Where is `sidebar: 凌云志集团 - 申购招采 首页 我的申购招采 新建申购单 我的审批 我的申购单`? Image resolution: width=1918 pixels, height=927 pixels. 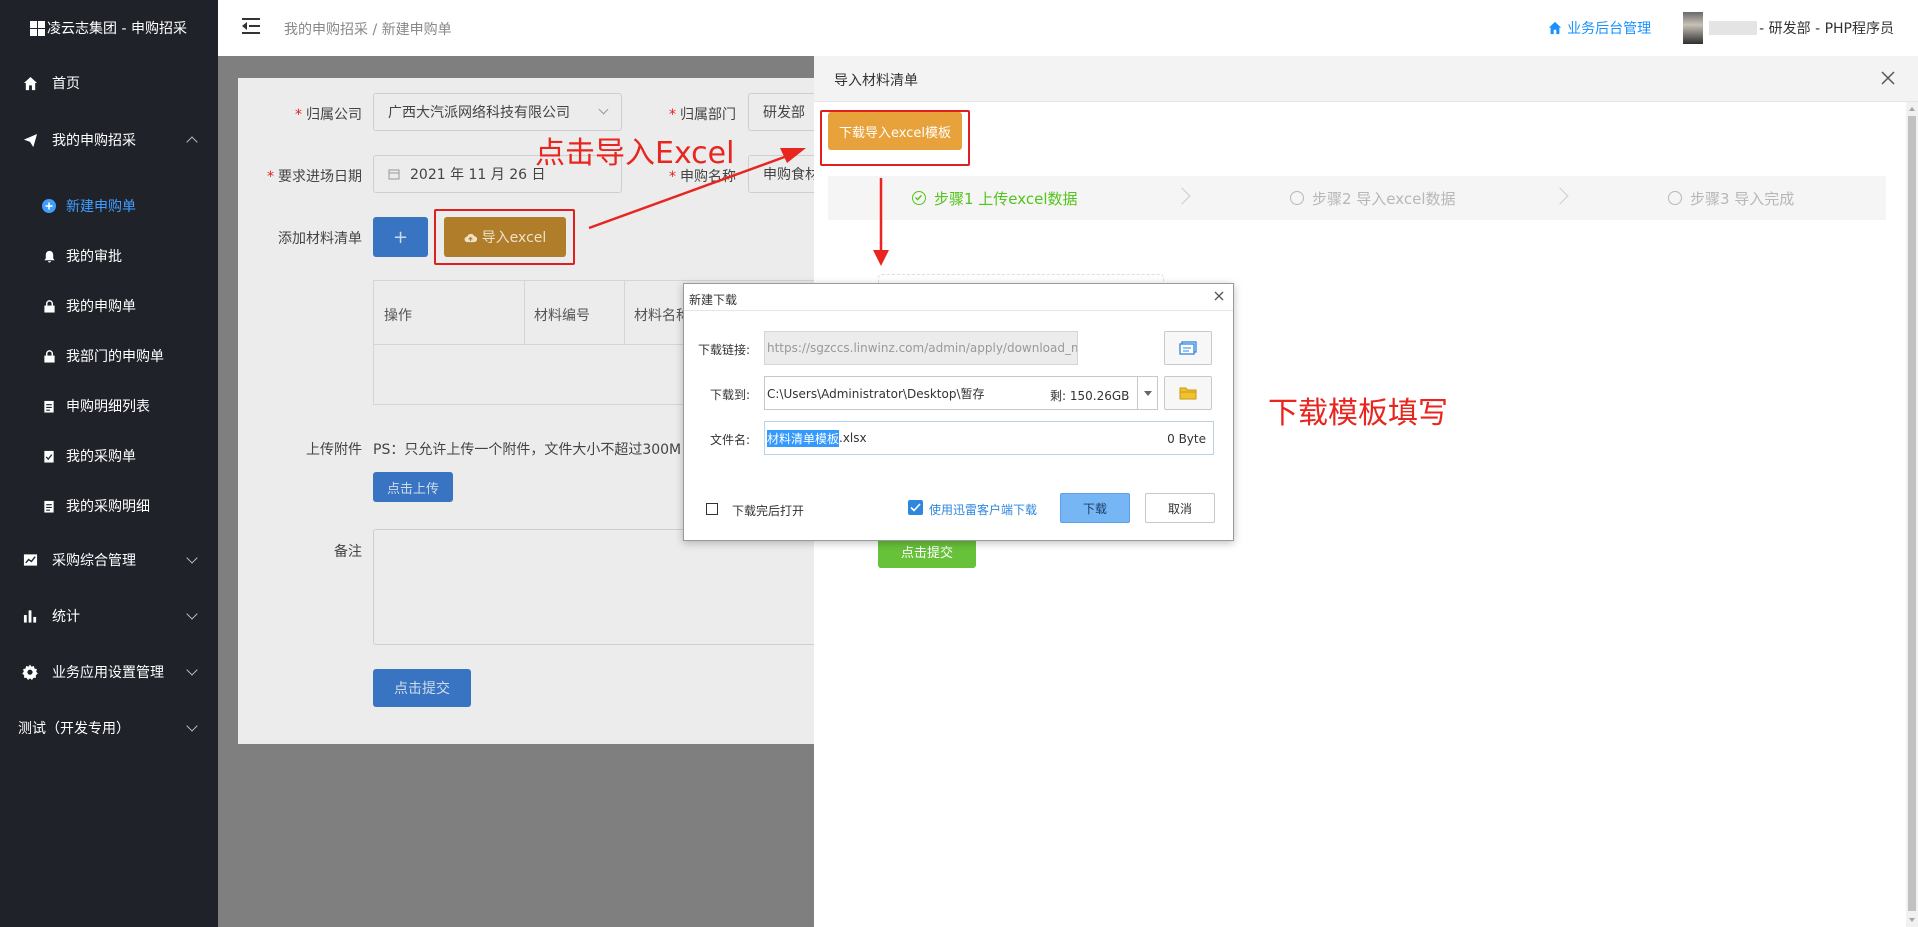 sidebar: 凌云志集团 - 申购招采 首页 我的申购招采 新建申购单 我的审批 我的申购单 is located at coordinates (109, 463).